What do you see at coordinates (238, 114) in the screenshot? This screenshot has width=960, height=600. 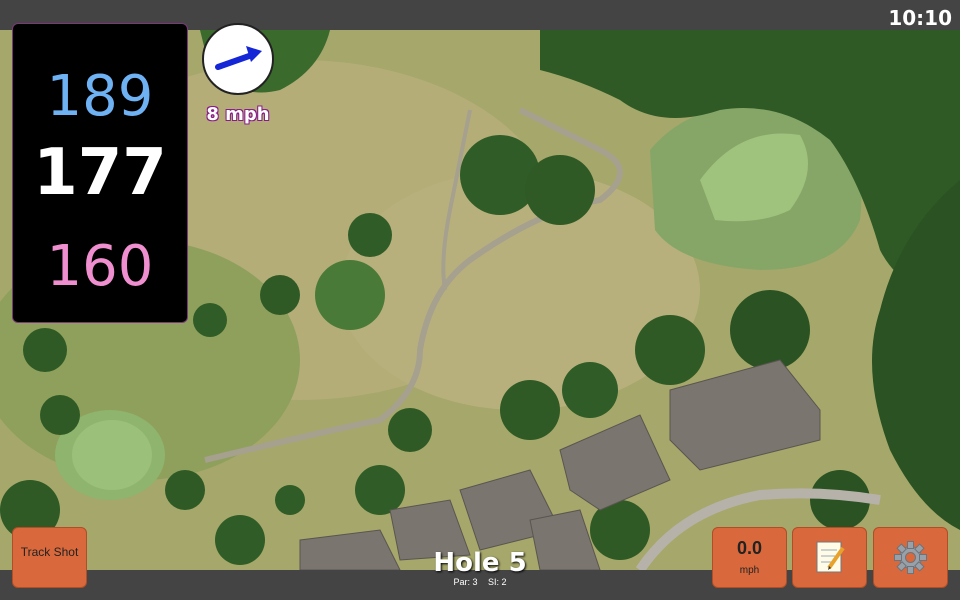 I see `wind-speed: 8 mph` at bounding box center [238, 114].